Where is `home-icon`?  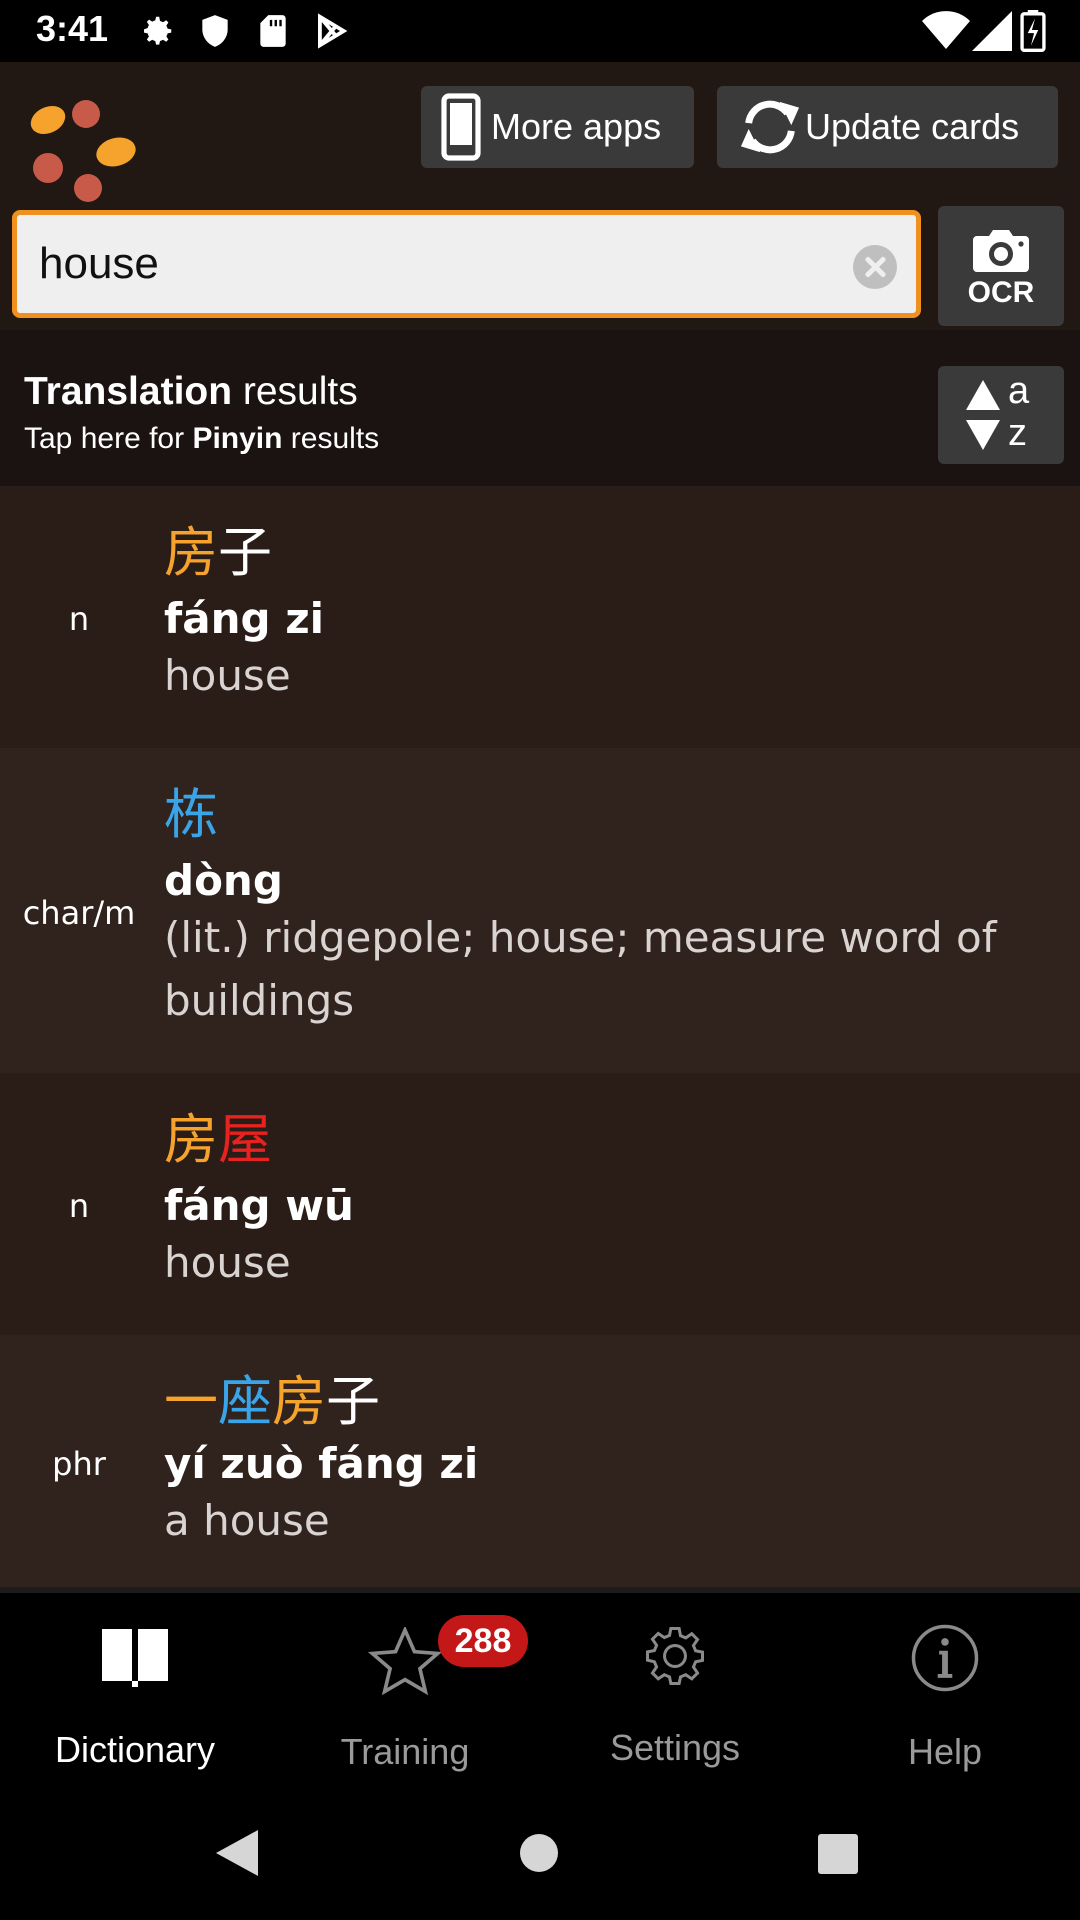
home-icon is located at coordinates (539, 1853).